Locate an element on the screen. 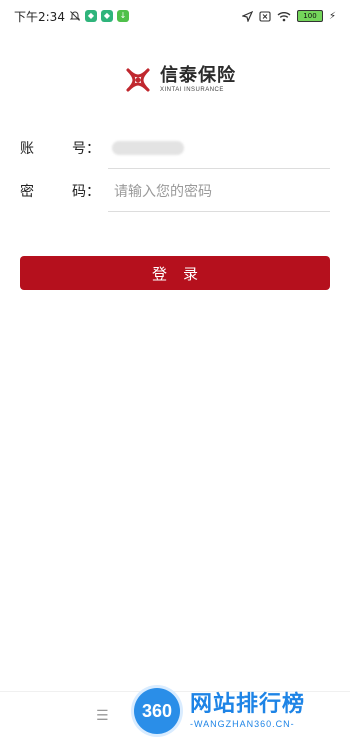 This screenshot has width=350, height=738. watermark-badge: 360 is located at coordinates (157, 711).